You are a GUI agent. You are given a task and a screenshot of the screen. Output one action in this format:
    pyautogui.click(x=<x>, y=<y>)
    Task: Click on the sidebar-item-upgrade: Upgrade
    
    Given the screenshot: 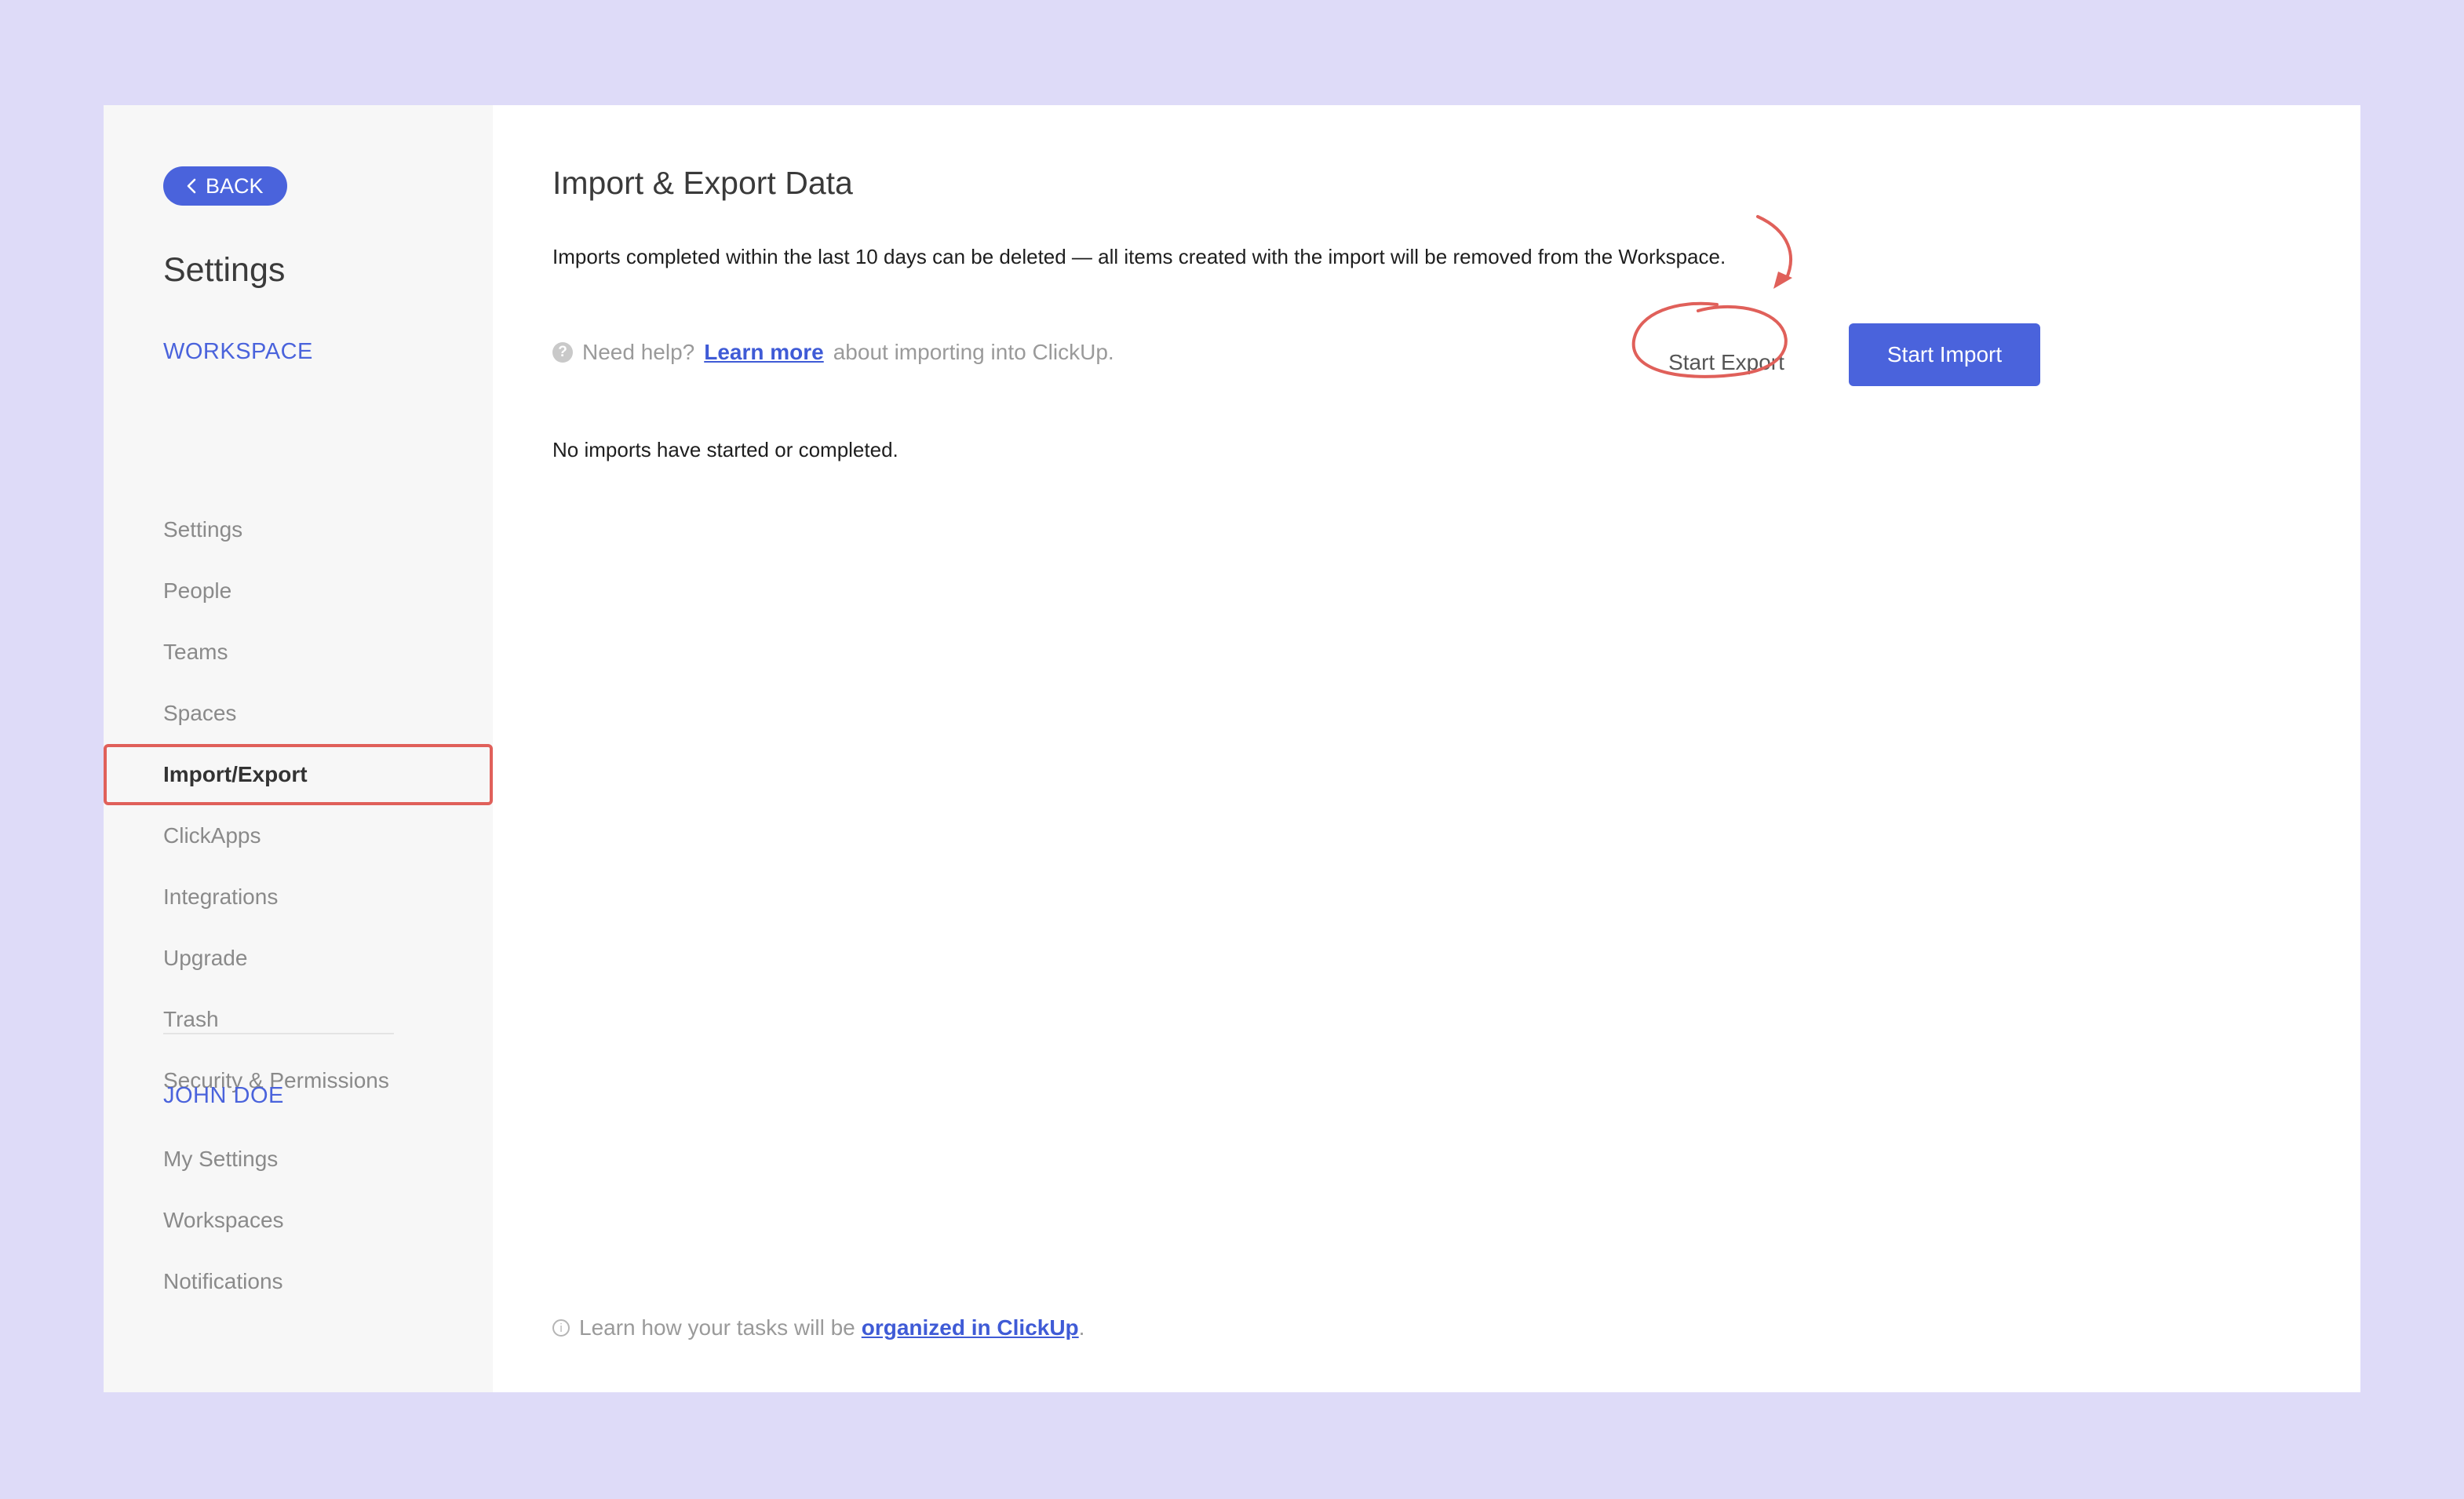 What is the action you would take?
    pyautogui.click(x=298, y=958)
    